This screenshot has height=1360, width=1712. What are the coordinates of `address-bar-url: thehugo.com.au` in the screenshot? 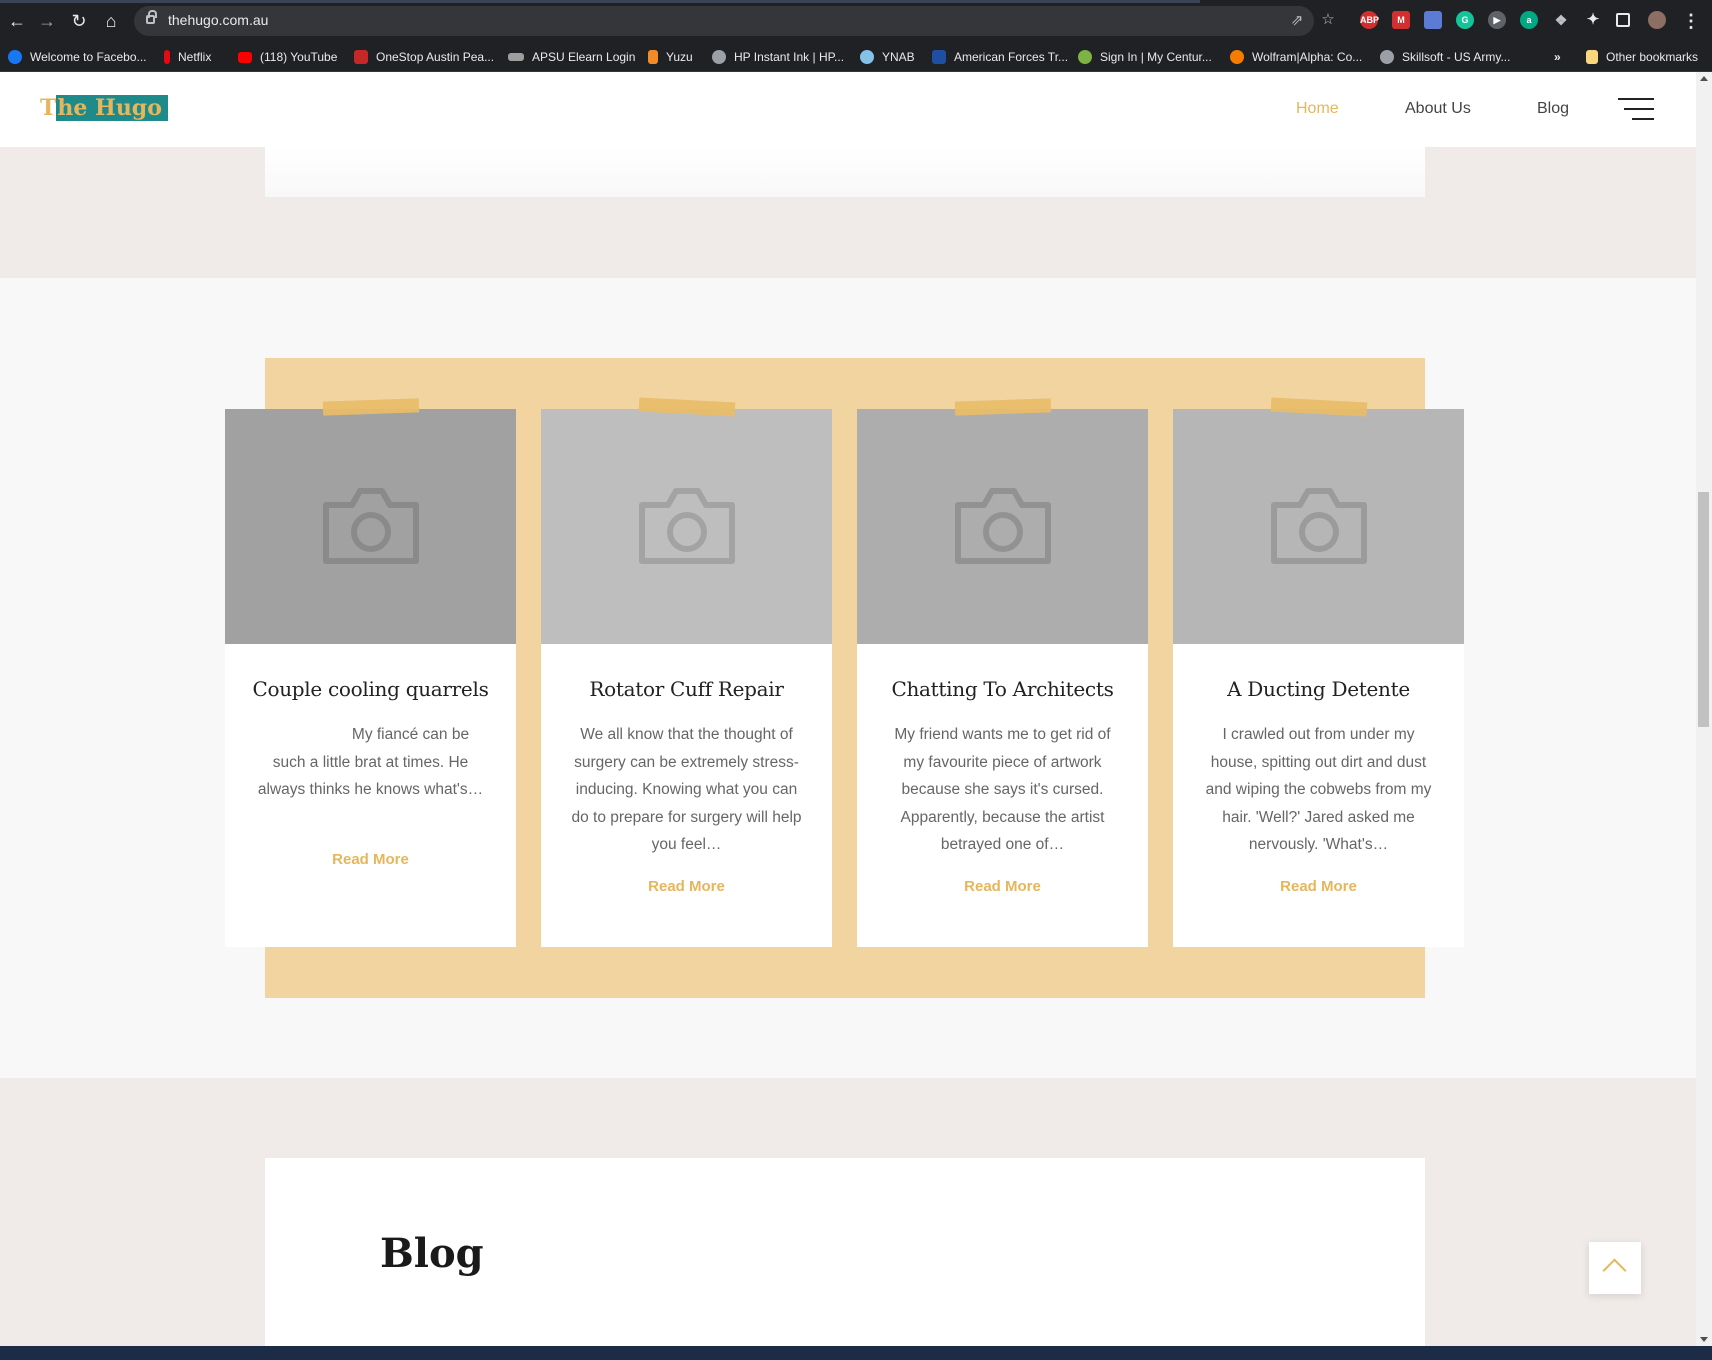 It's located at (218, 20).